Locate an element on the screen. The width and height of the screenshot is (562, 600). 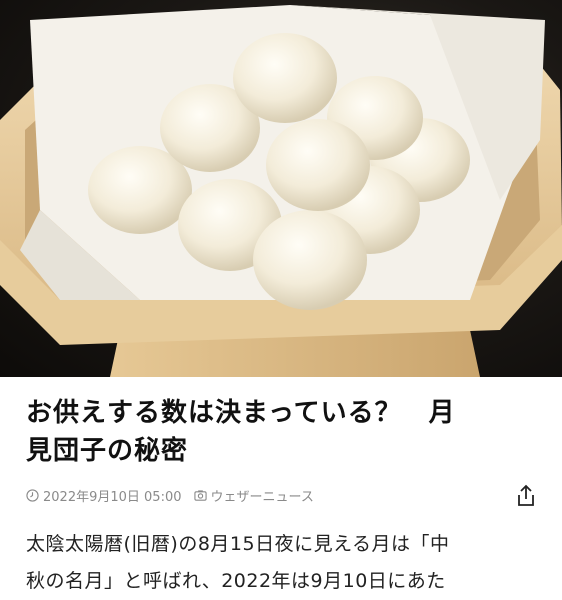
camera-icon is located at coordinates (200, 495).